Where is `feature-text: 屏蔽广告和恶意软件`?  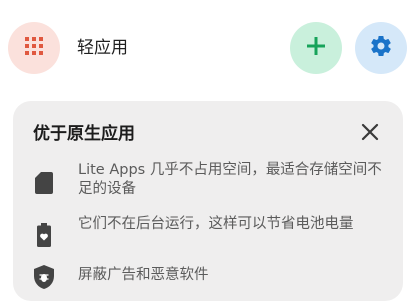 feature-text: 屏蔽广告和恶意软件 is located at coordinates (143, 275).